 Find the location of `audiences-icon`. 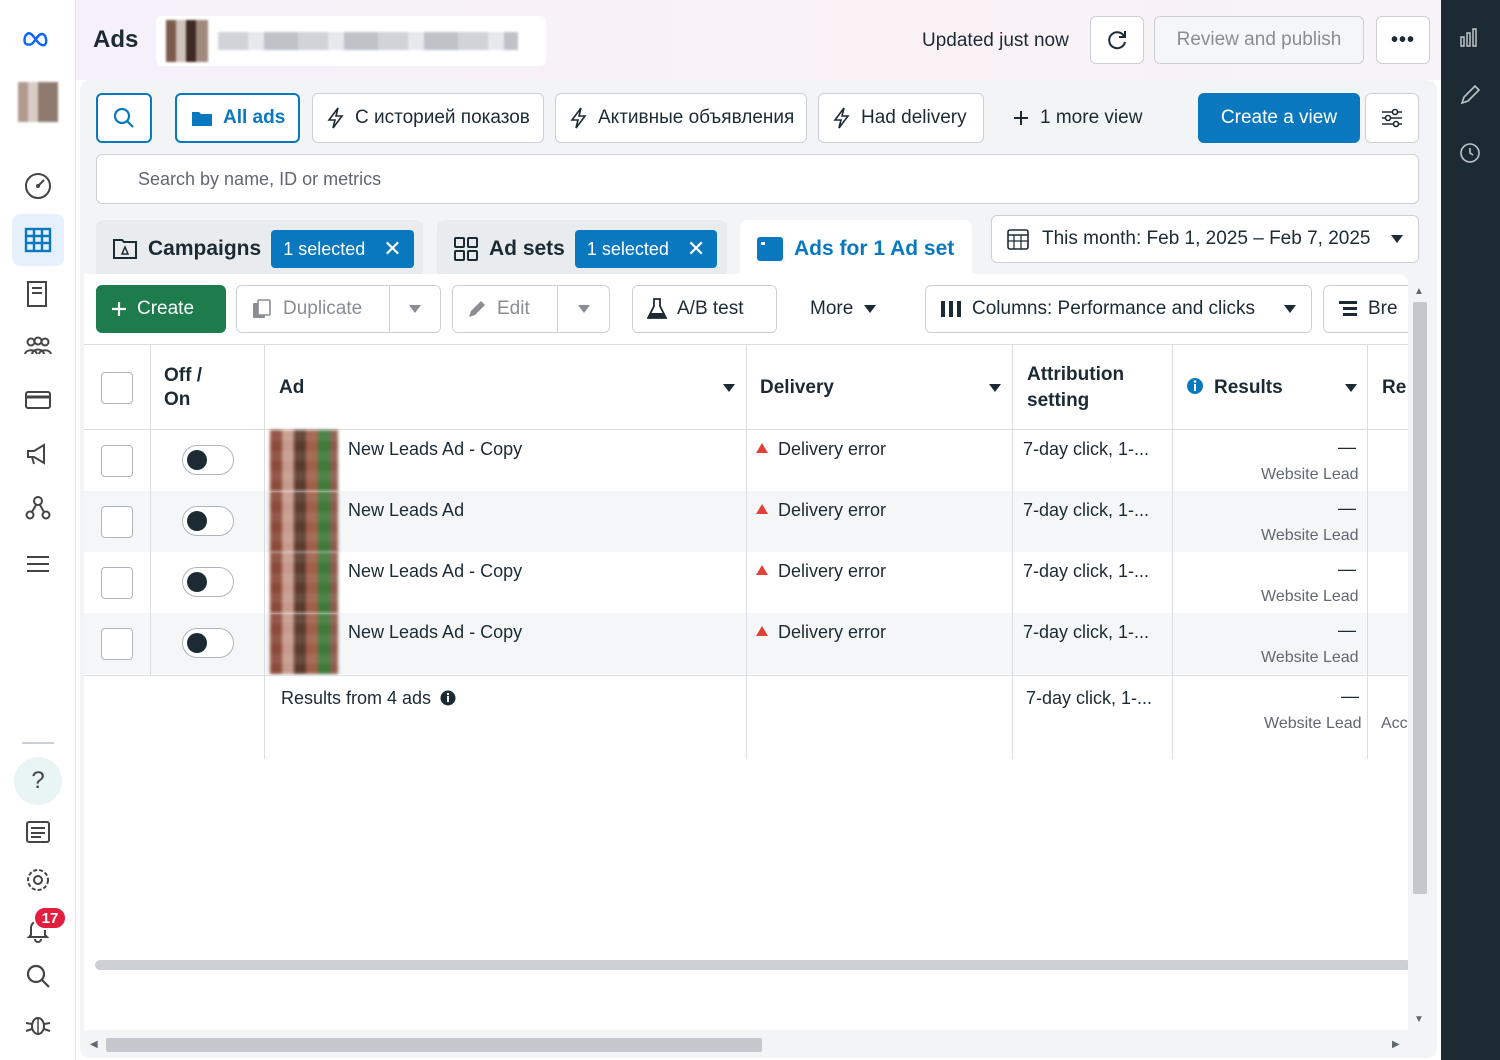

audiences-icon is located at coordinates (38, 346).